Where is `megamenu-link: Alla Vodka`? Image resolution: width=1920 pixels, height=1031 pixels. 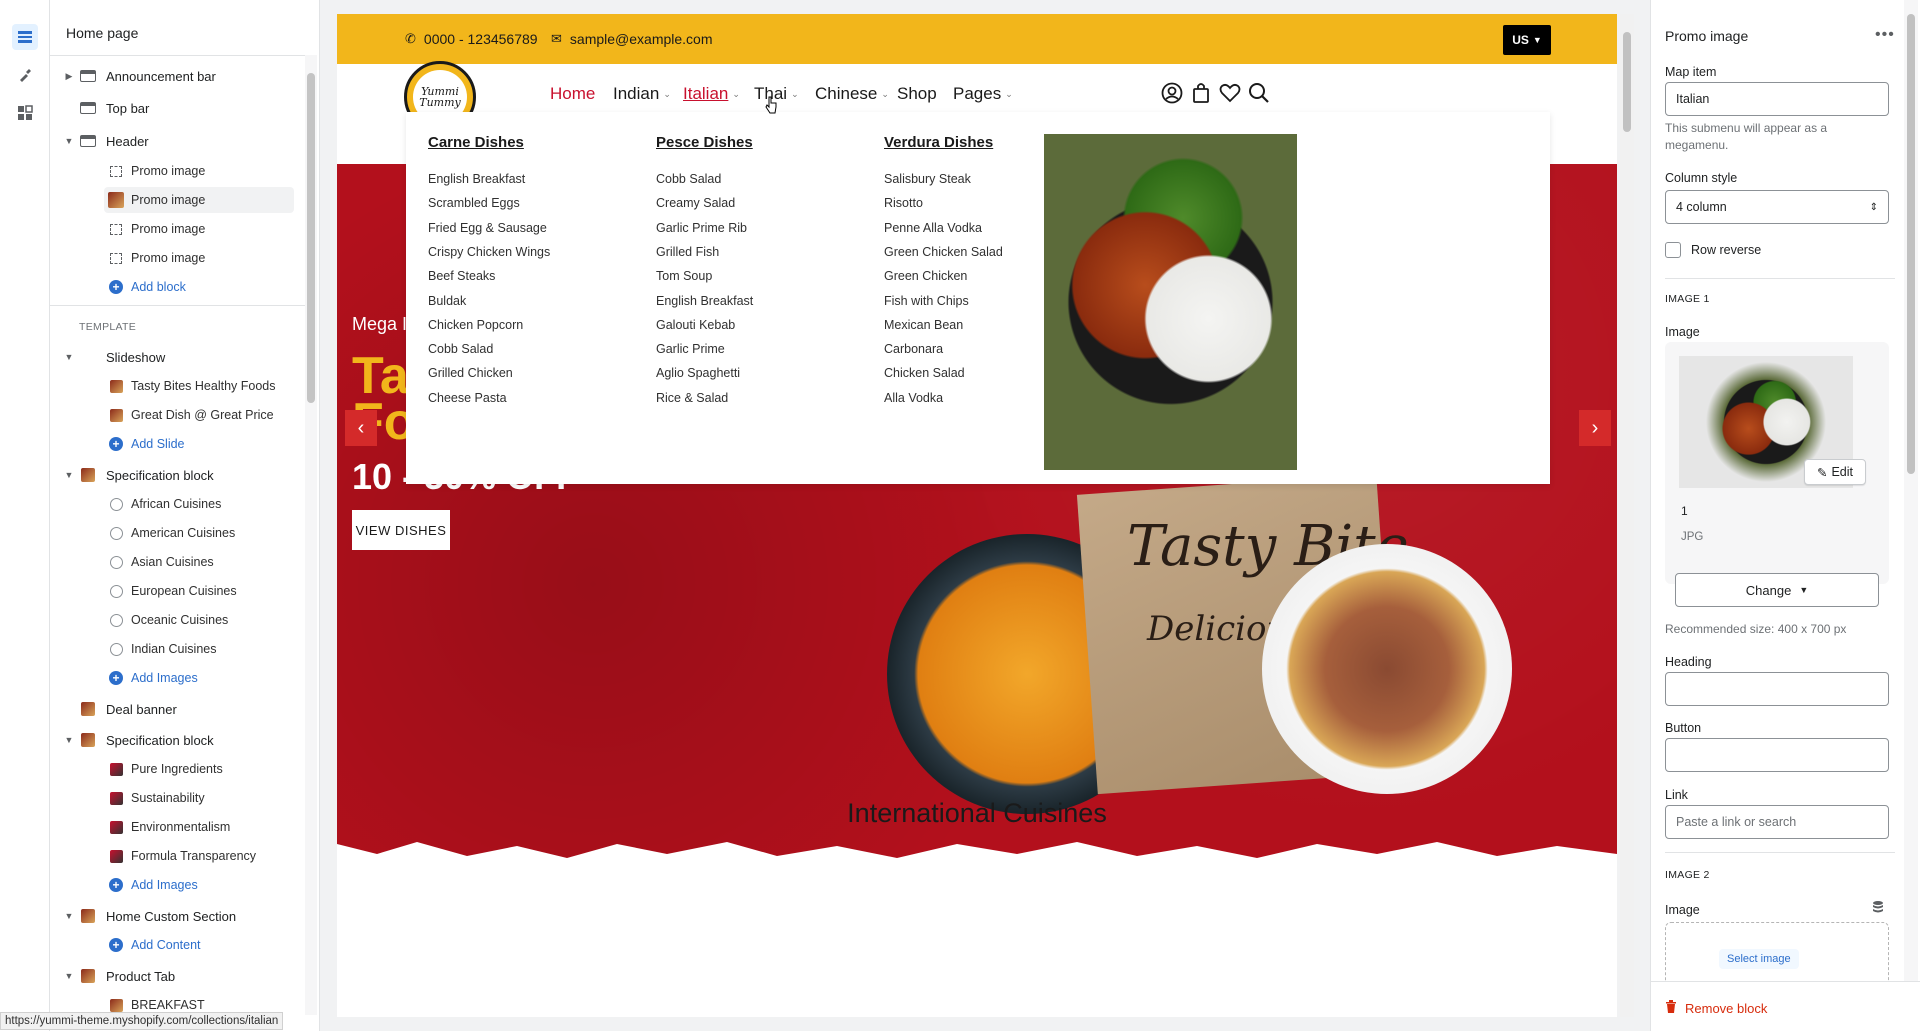 megamenu-link: Alla Vodka is located at coordinates (913, 398).